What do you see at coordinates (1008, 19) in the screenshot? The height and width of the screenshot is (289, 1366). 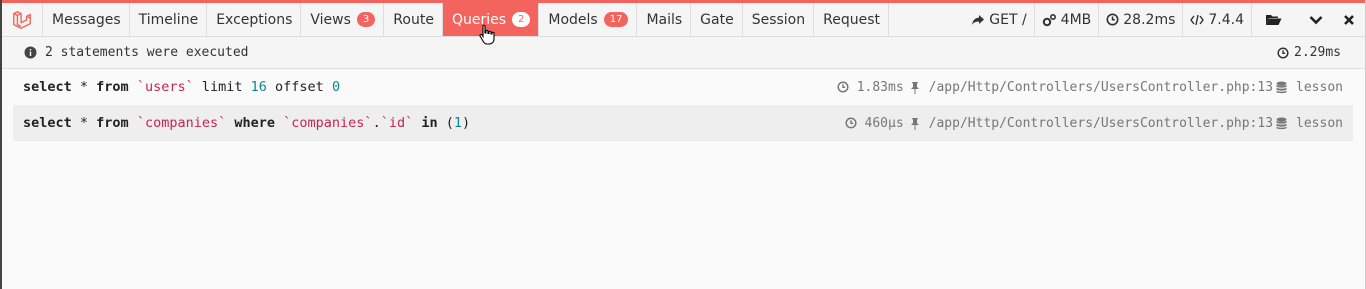 I see `route-label: GET /` at bounding box center [1008, 19].